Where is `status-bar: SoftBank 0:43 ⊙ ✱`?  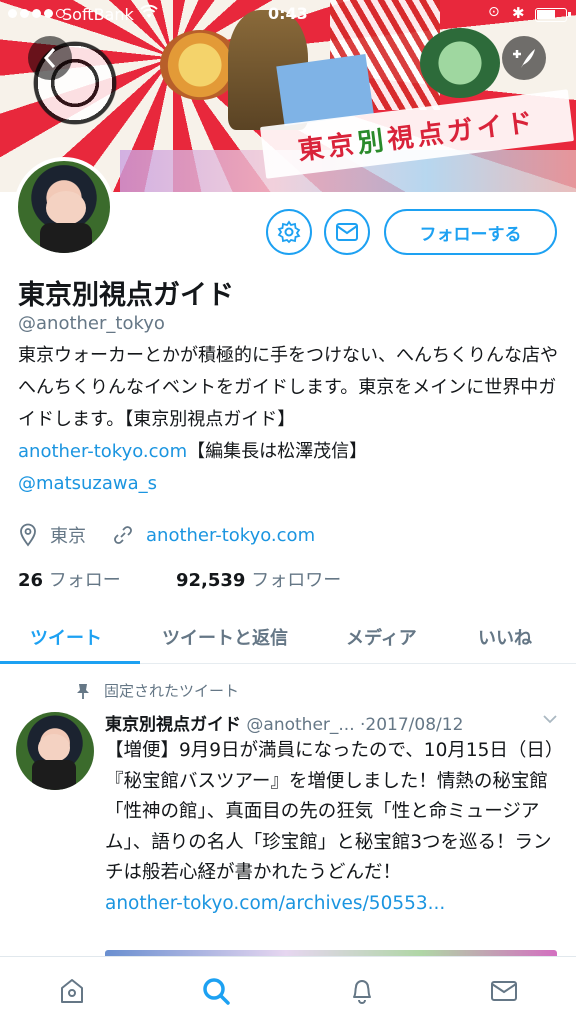 status-bar: SoftBank 0:43 ⊙ ✱ is located at coordinates (288, 15).